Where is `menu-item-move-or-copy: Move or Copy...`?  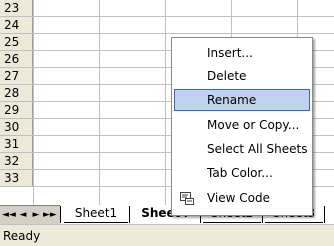 menu-item-move-or-copy: Move or Copy... is located at coordinates (242, 125).